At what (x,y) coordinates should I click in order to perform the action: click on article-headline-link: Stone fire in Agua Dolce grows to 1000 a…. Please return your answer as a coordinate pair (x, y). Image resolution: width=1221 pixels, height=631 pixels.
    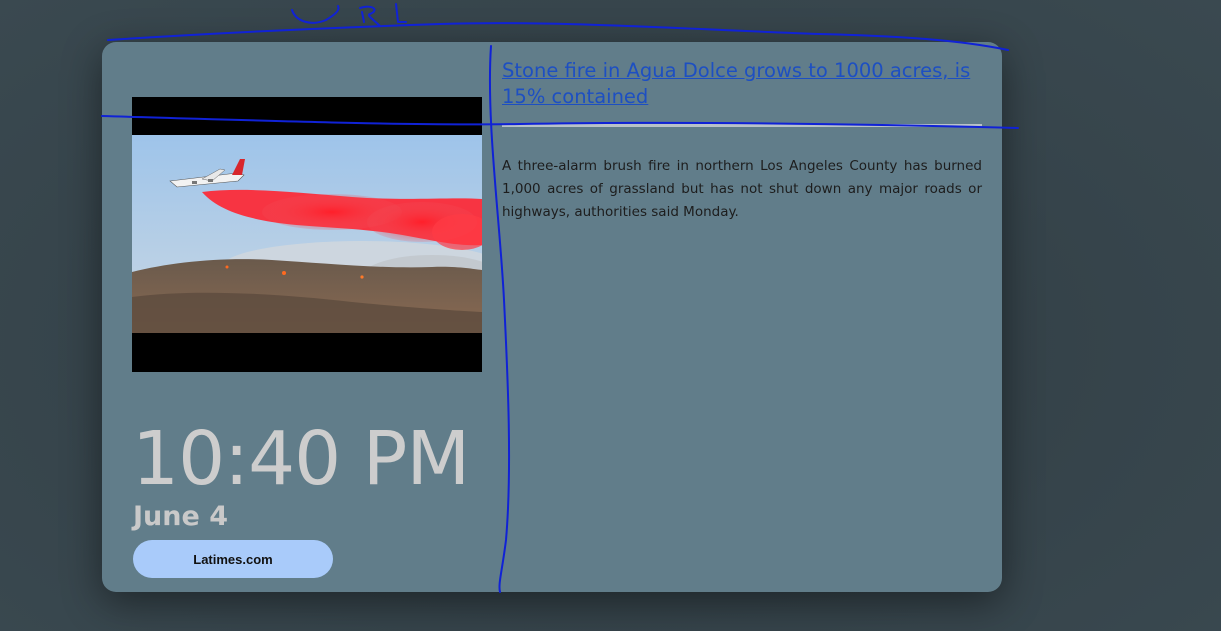
    Looking at the image, I should click on (742, 84).